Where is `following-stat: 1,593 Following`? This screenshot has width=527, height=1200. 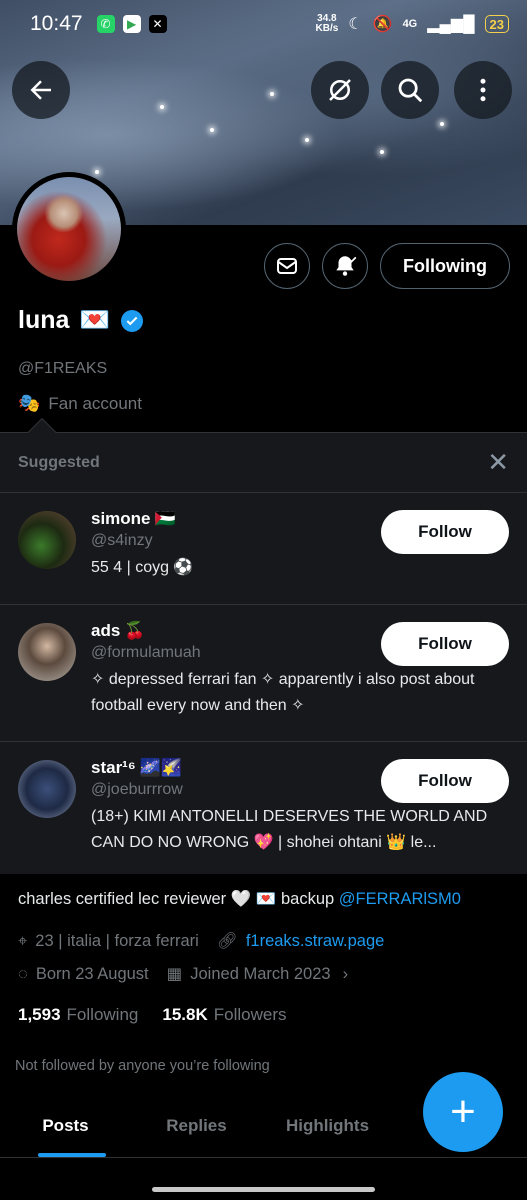 following-stat: 1,593 Following is located at coordinates (78, 1015).